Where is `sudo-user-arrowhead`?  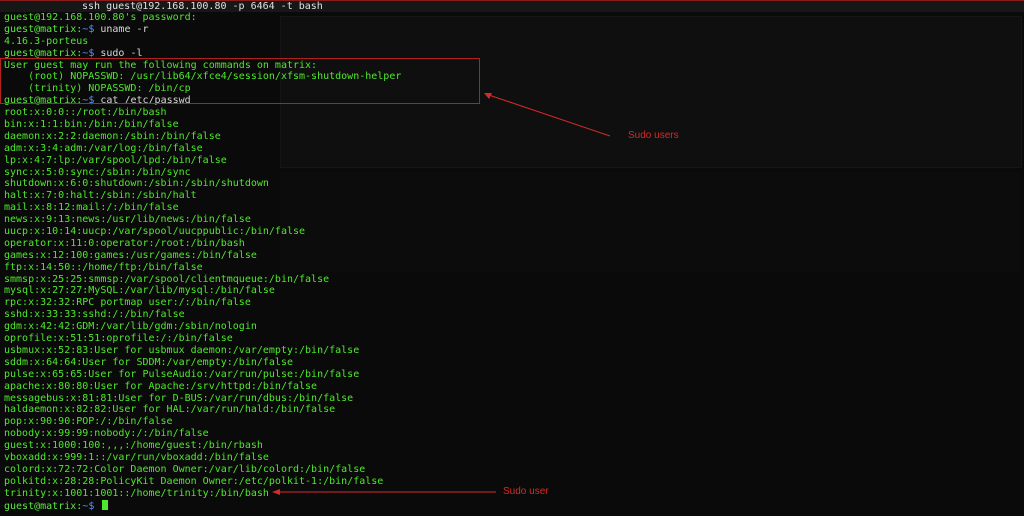 sudo-user-arrowhead is located at coordinates (276, 492).